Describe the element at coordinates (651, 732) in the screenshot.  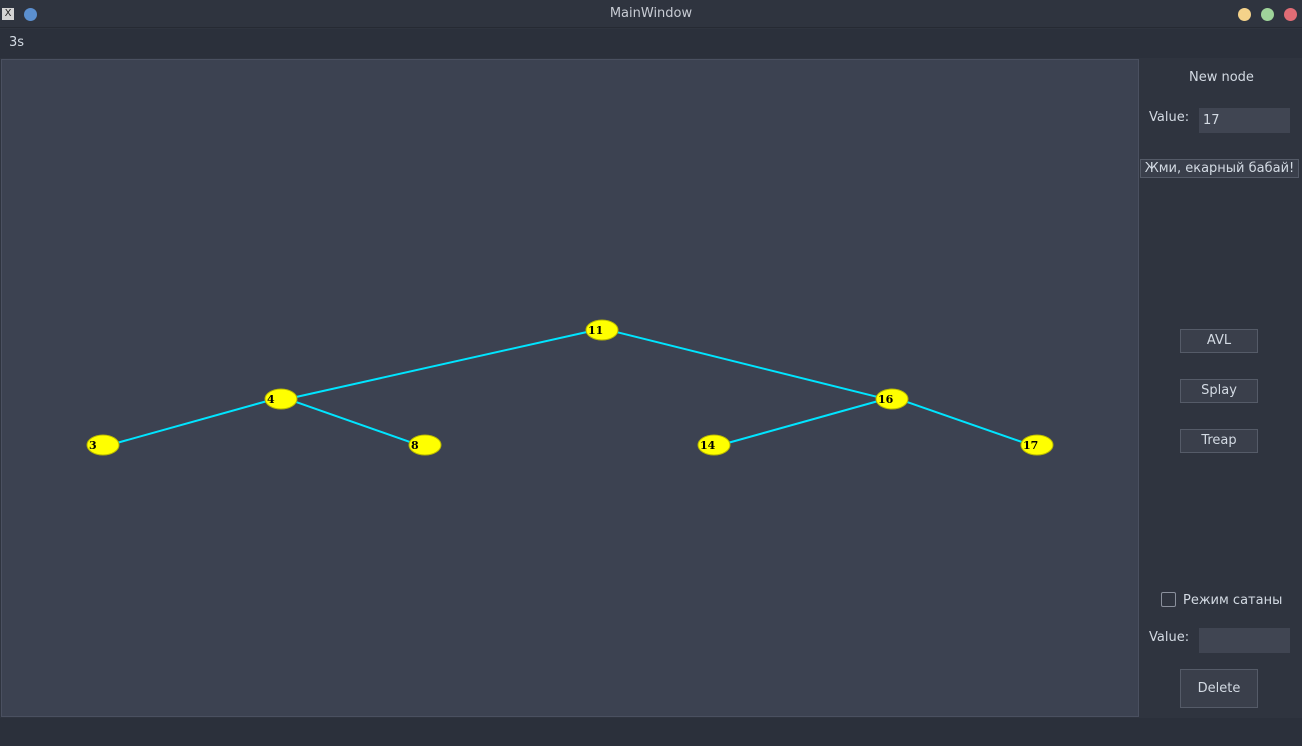
I see `status-bar` at that location.